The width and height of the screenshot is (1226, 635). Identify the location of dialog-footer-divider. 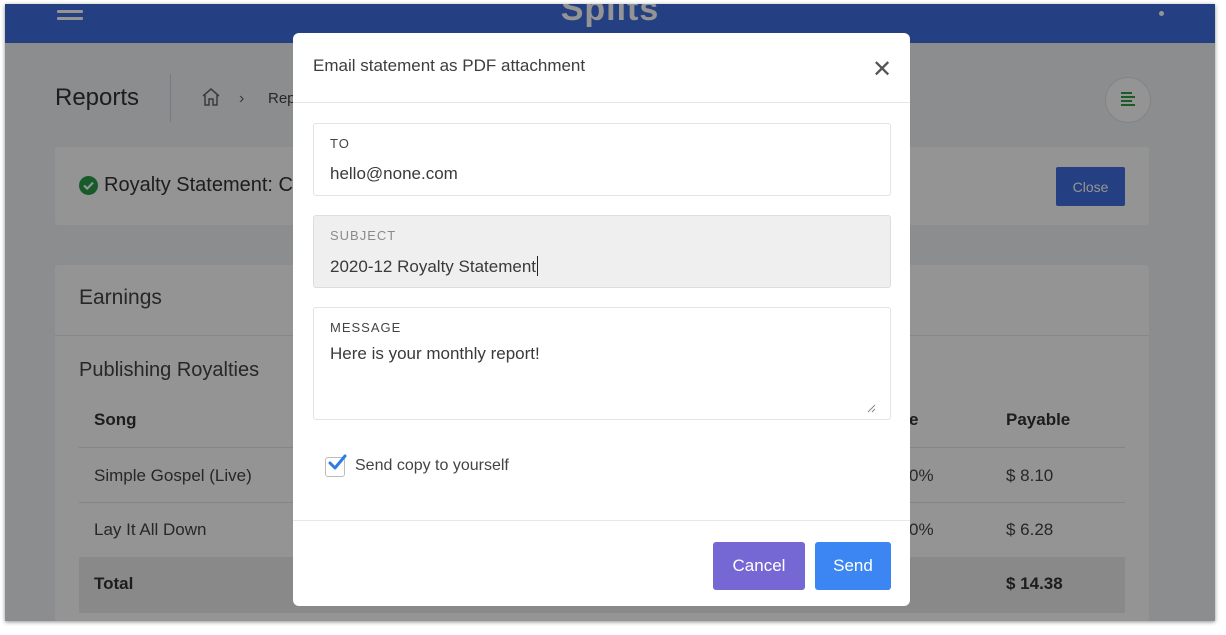
(601, 520).